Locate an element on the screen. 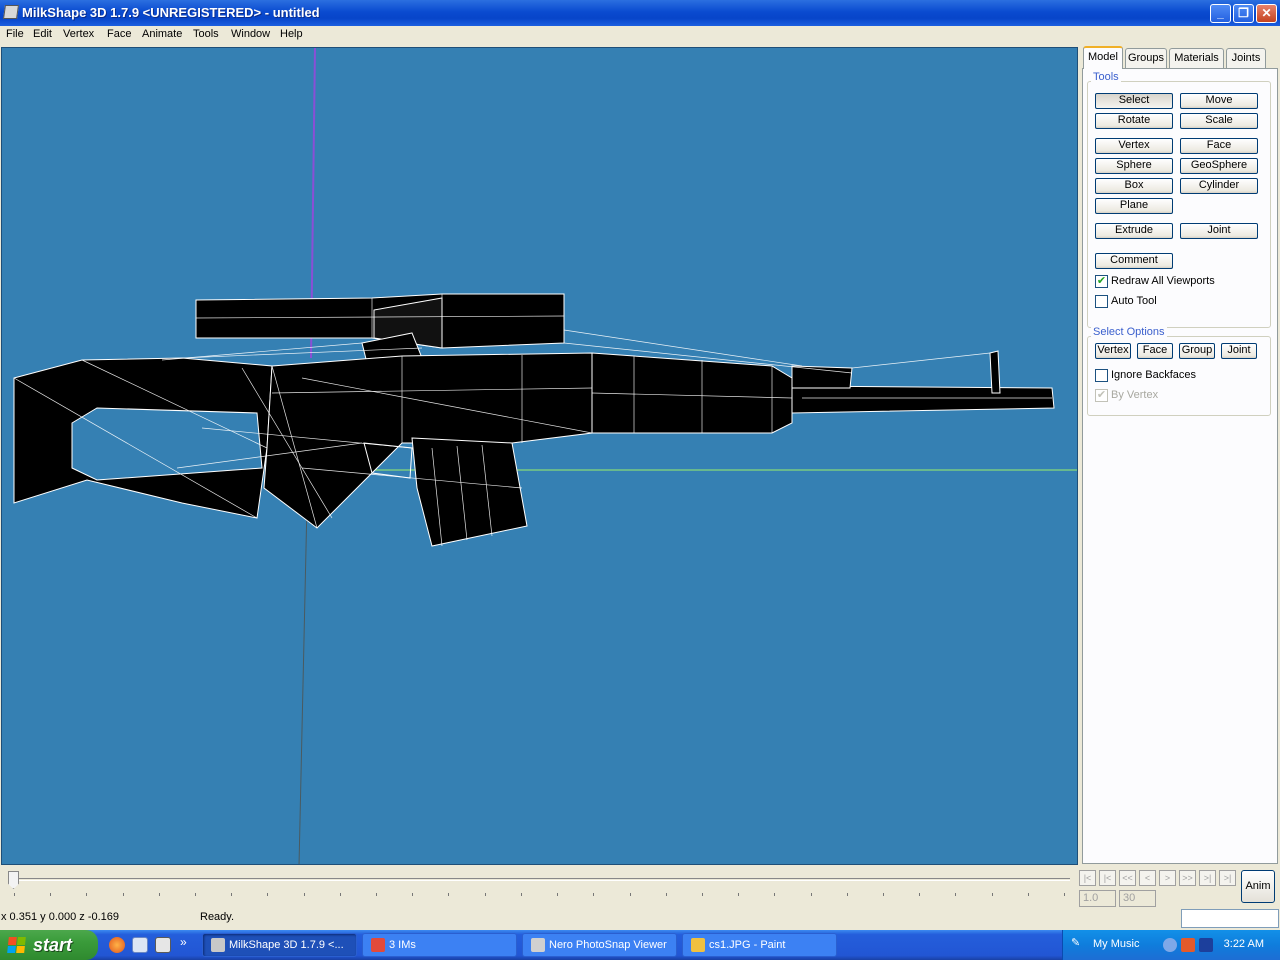 This screenshot has height=960, width=1280. task-paint-label: cs1.JPG - Paint is located at coordinates (747, 945).